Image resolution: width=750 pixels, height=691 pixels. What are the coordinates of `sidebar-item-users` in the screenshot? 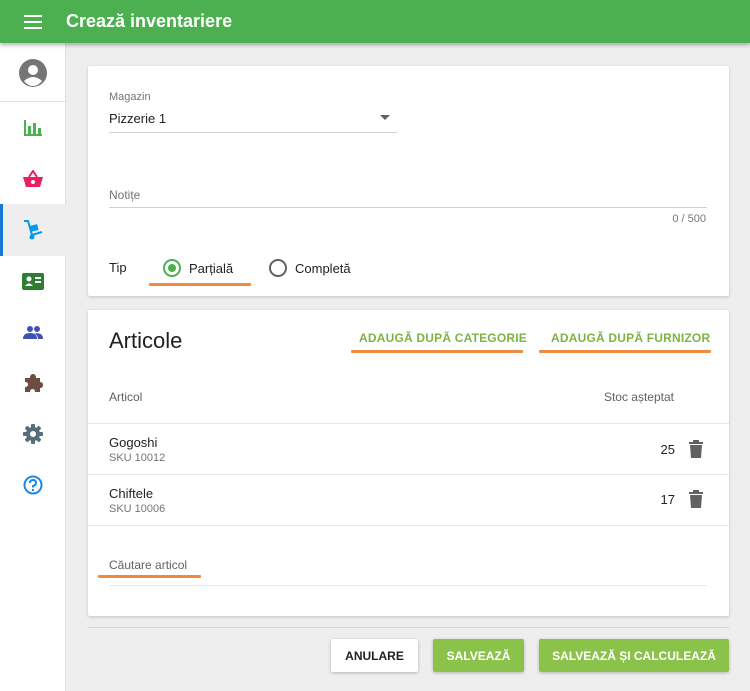 It's located at (33, 332).